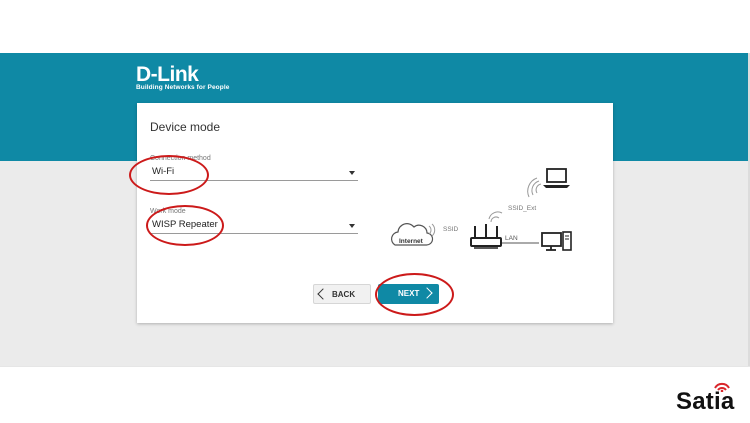  I want to click on desktop-computer-icon, so click(556, 241).